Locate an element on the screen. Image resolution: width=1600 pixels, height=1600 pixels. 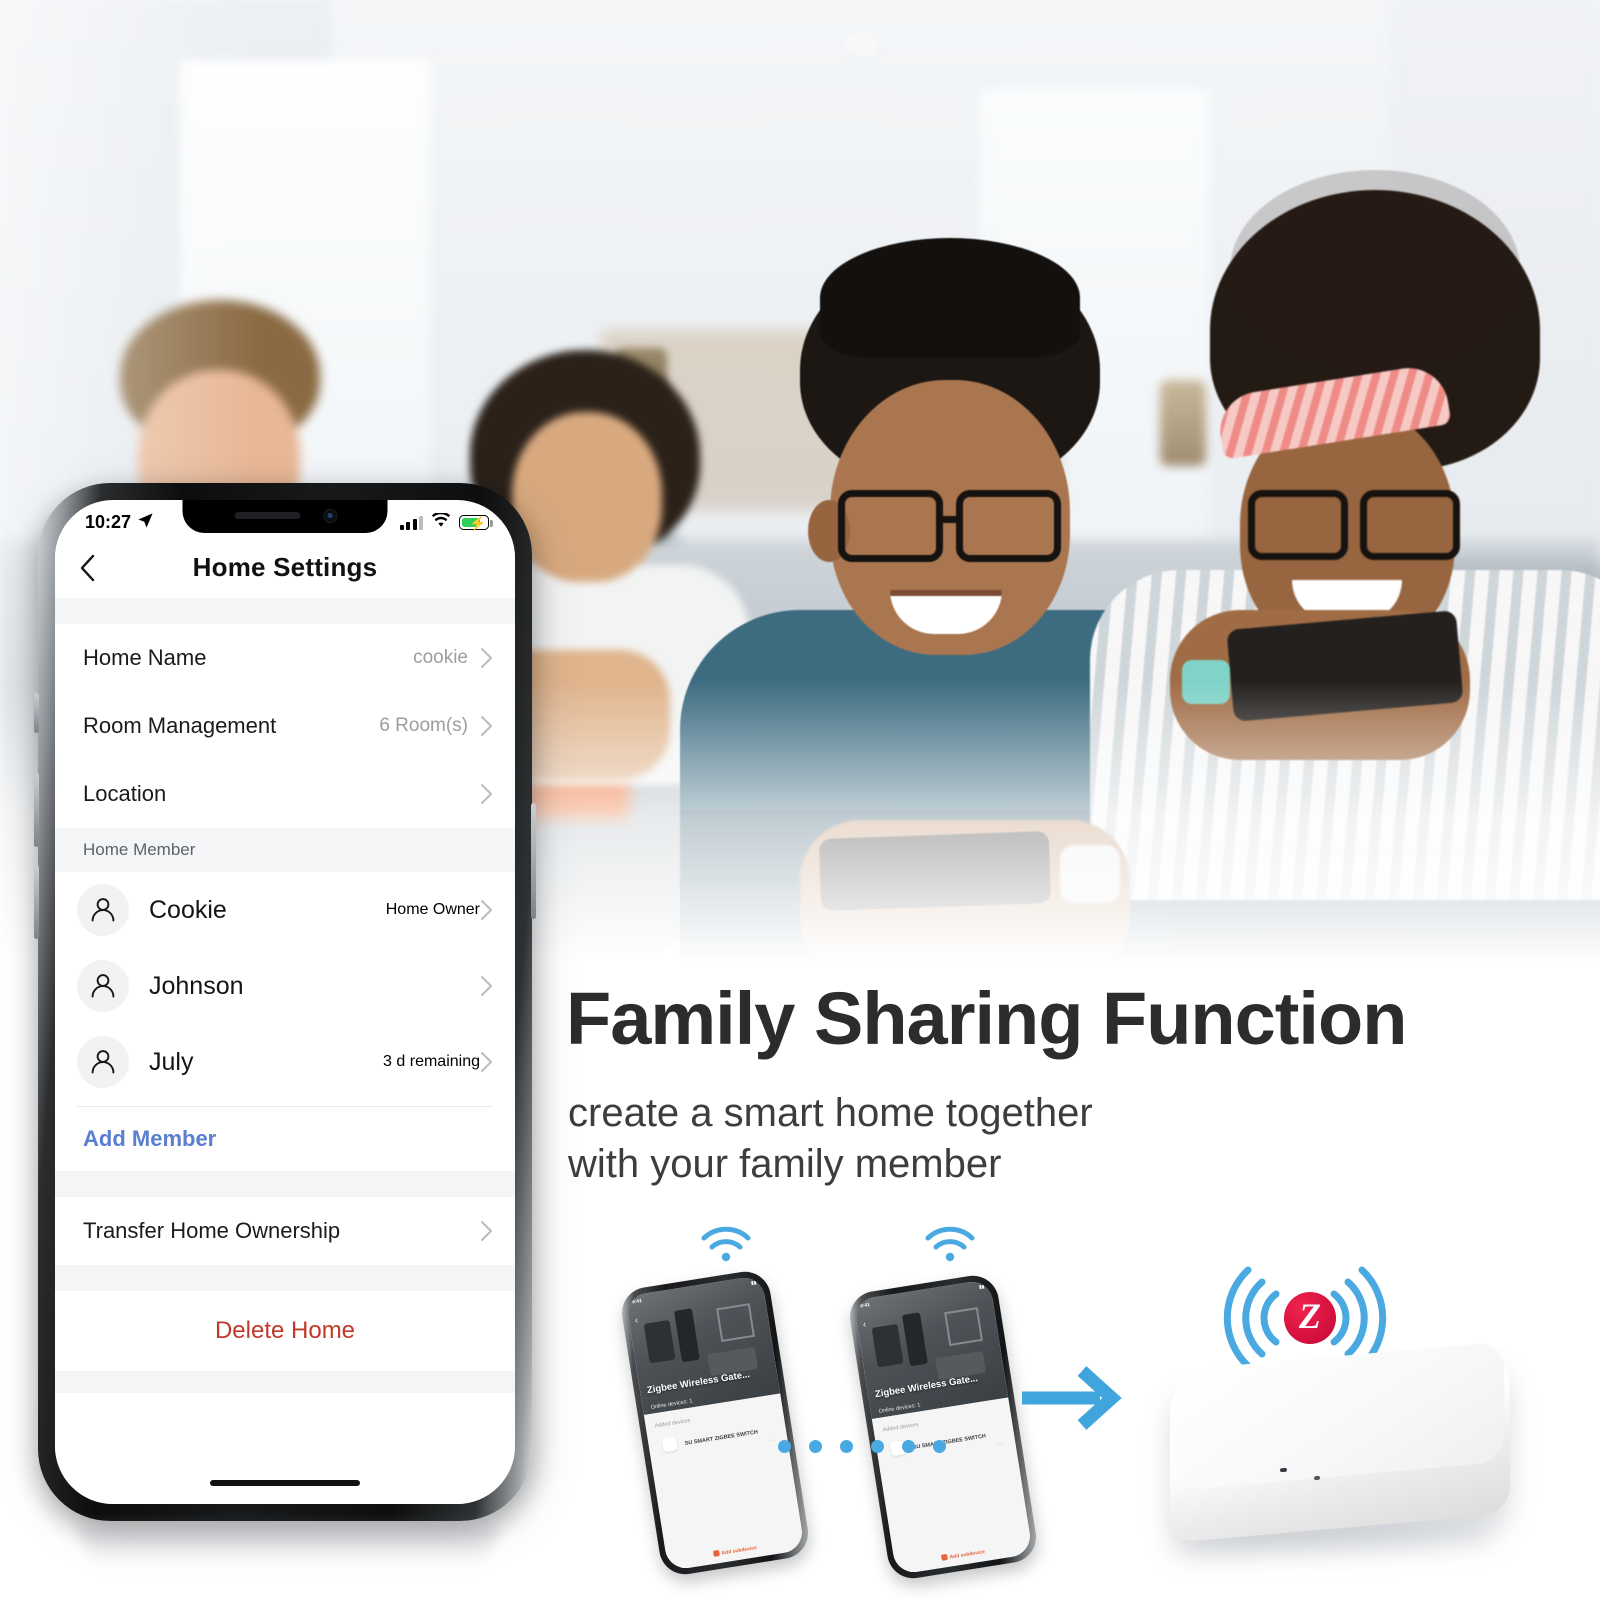
headline: Family Sharing Function is located at coordinates (986, 1018).